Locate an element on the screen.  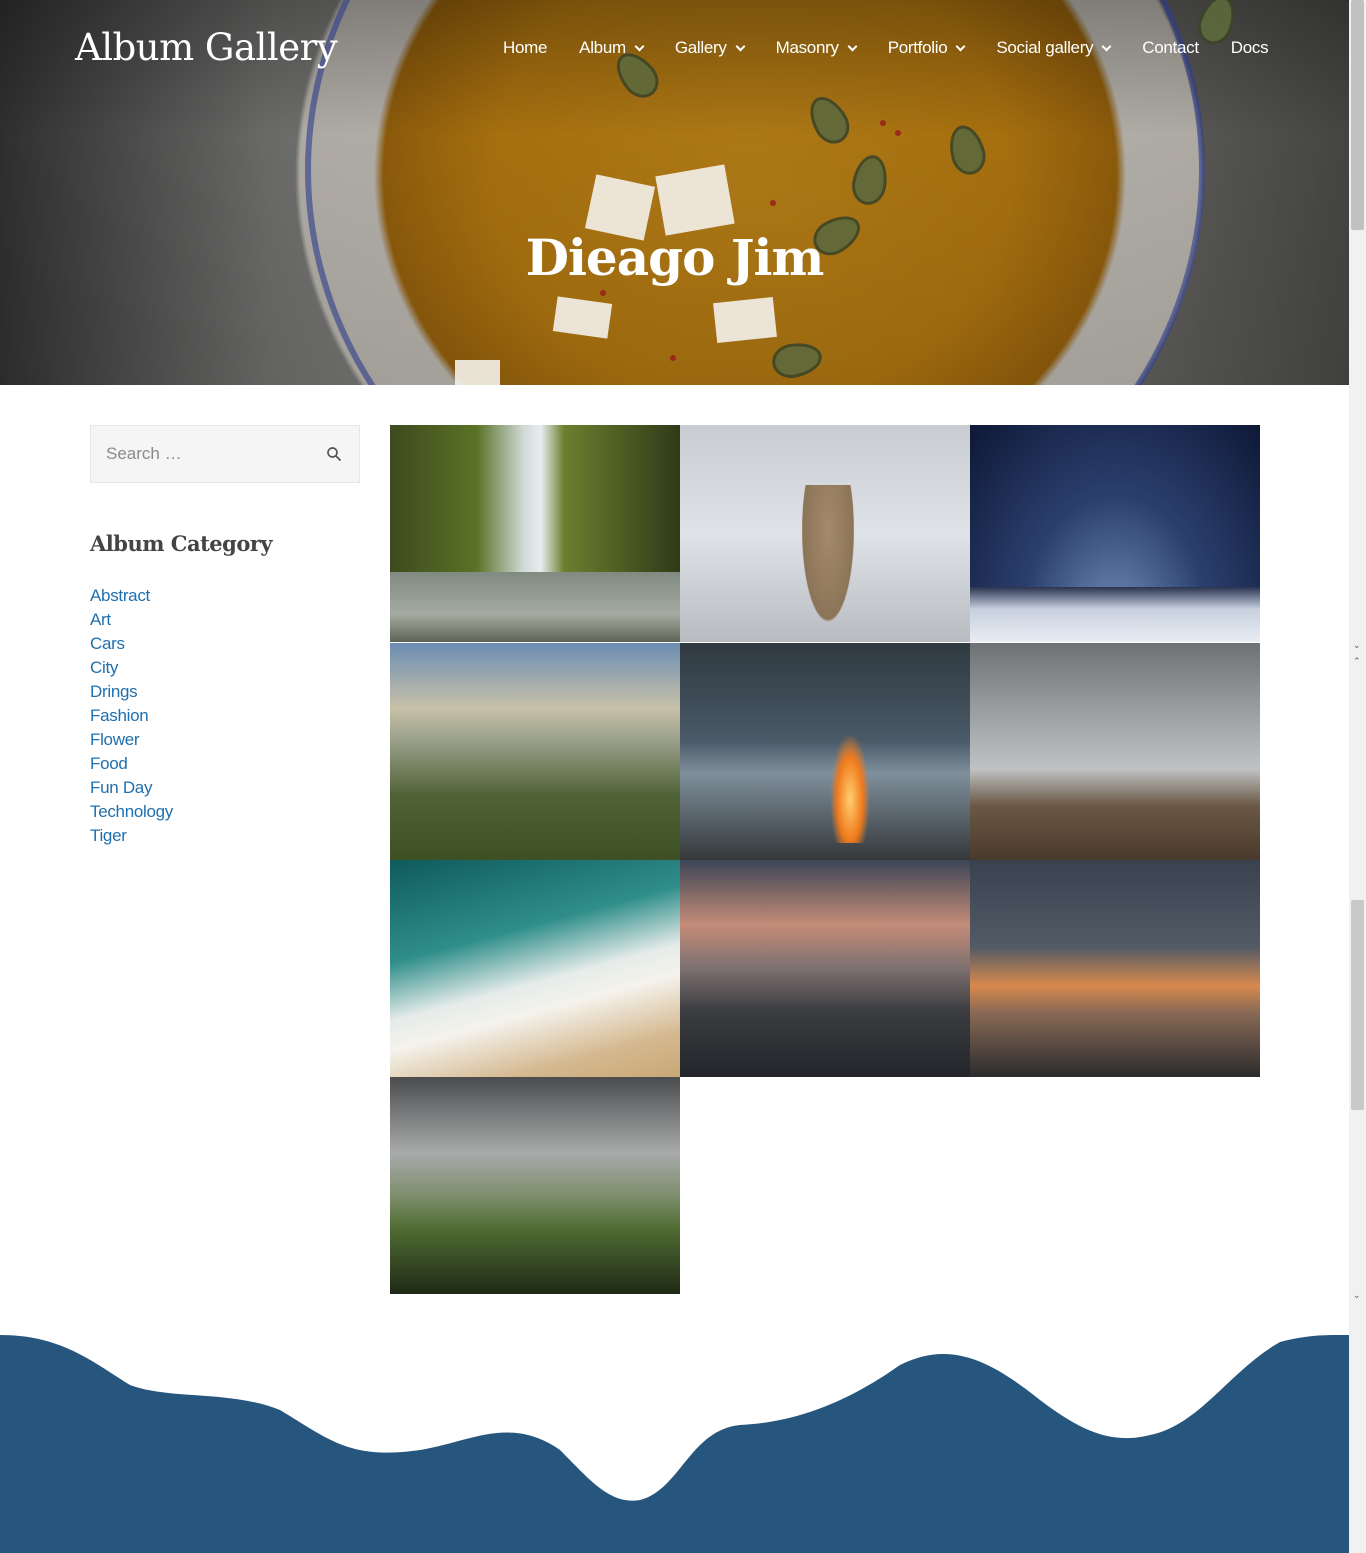
page-scrollbar: ⌄ ⌃ ⌄ is located at coordinates (1357, 776).